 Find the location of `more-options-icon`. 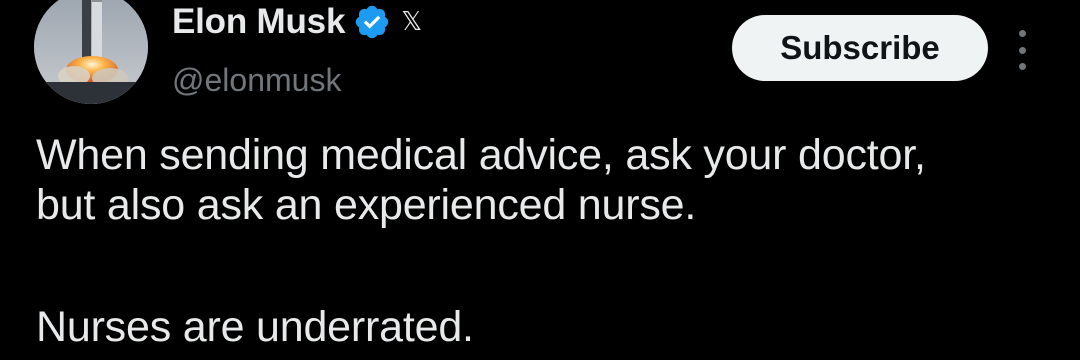

more-options-icon is located at coordinates (1022, 50).